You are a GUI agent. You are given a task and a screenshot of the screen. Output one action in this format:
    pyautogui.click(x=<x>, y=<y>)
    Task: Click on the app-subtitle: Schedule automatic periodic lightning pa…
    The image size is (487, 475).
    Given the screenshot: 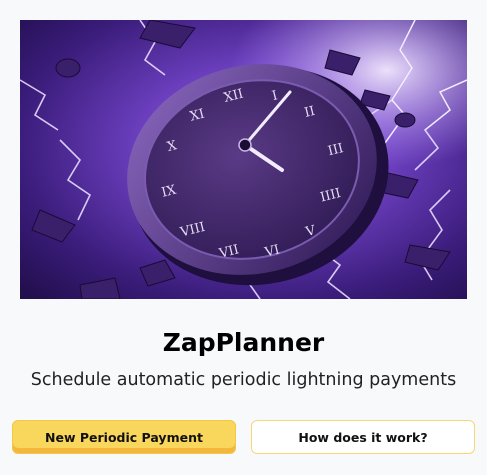 What is the action you would take?
    pyautogui.click(x=243, y=380)
    